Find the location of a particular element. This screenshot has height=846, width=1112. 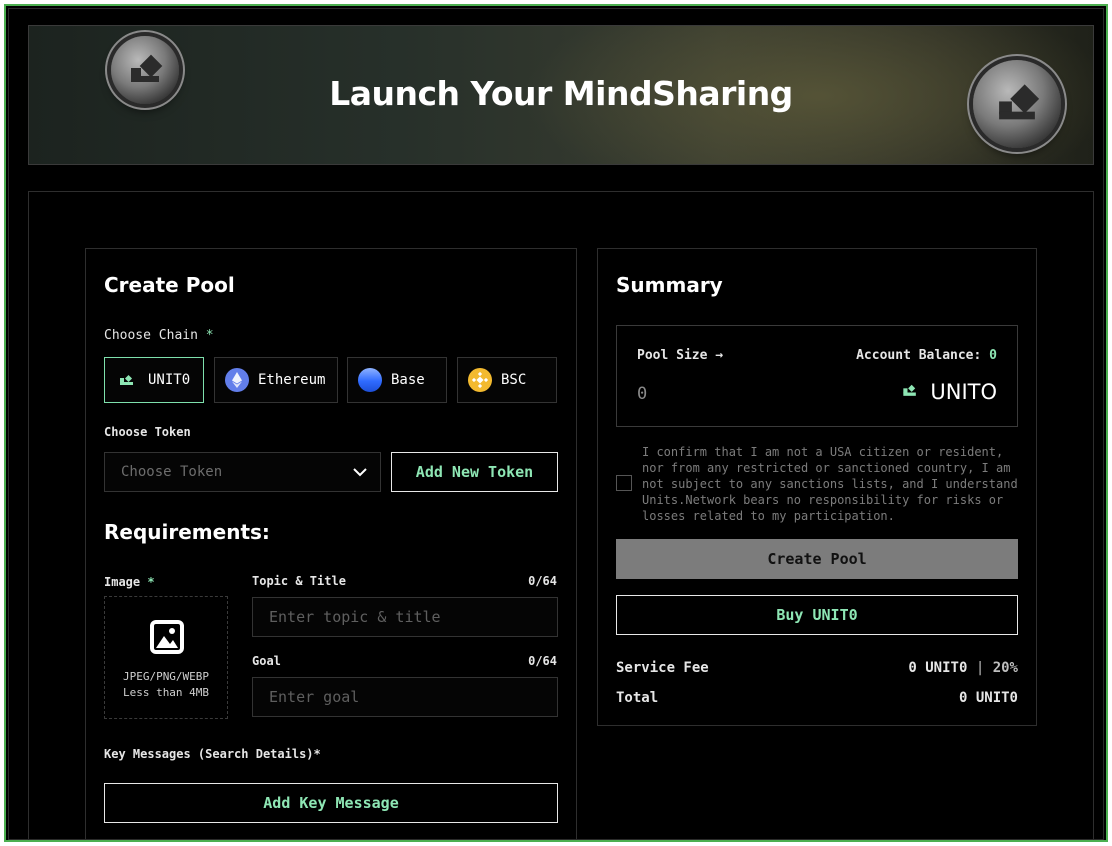

add-key-message-button: Add Key Message is located at coordinates (331, 803).